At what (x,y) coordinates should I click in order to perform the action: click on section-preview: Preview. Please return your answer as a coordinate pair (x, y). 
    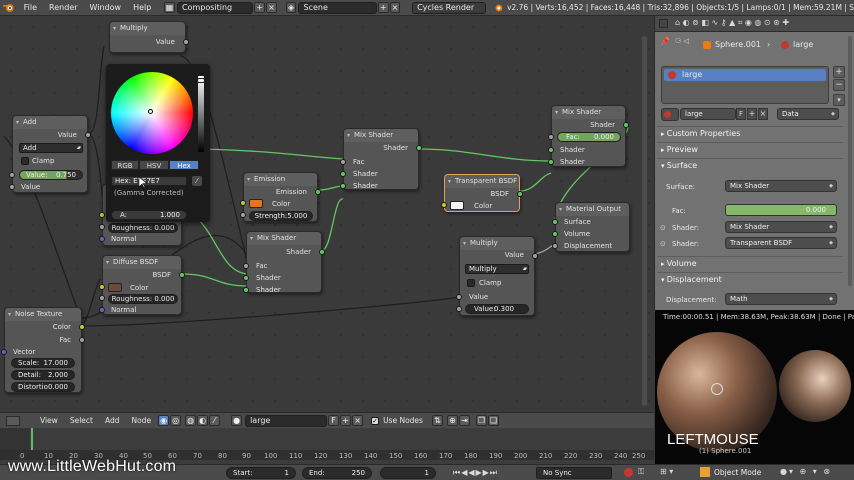
    Looking at the image, I should click on (679, 149).